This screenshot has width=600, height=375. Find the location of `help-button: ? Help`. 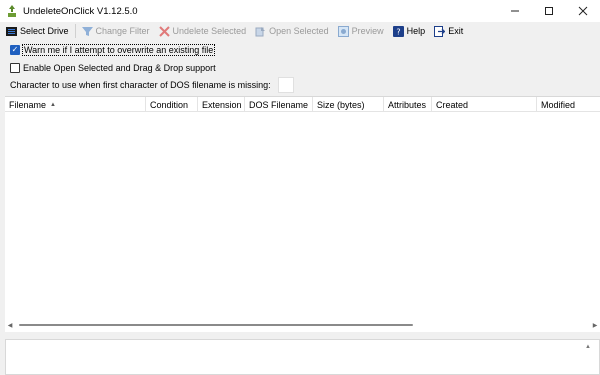

help-button: ? Help is located at coordinates (409, 31).